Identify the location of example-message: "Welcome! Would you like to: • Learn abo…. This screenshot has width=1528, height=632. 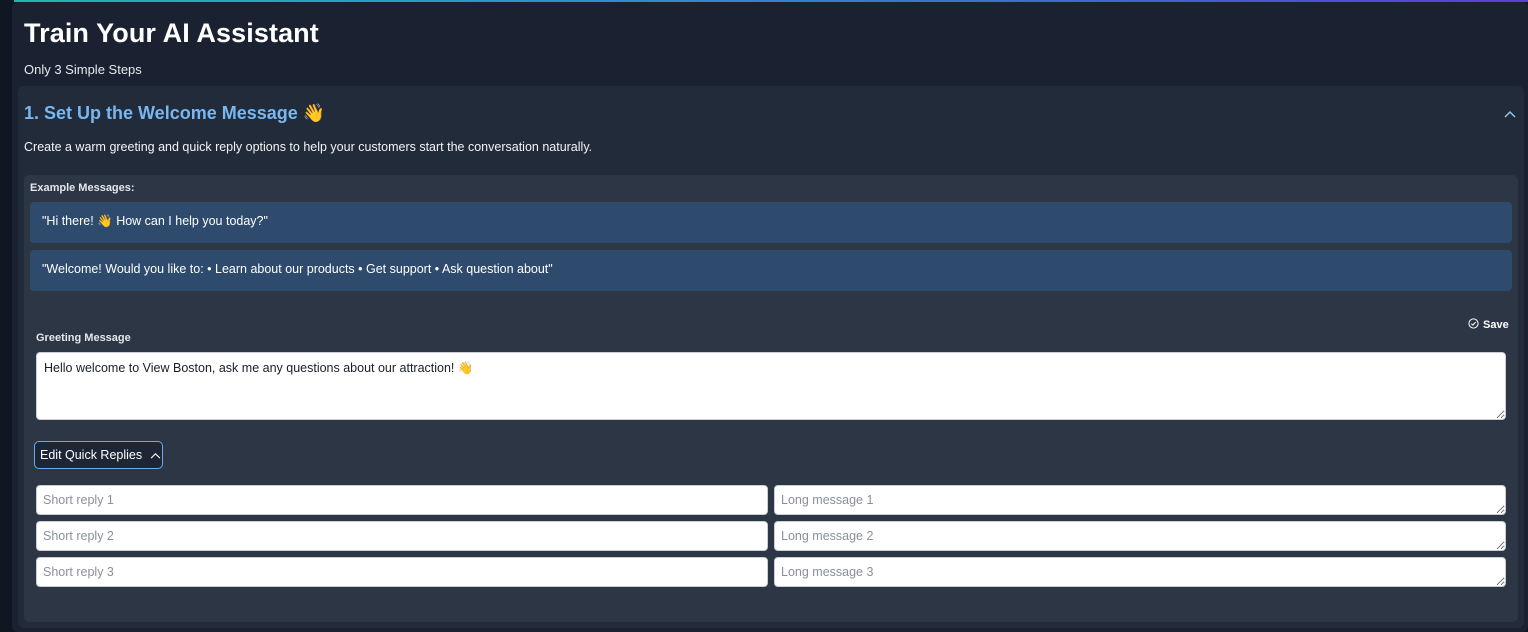
(771, 270).